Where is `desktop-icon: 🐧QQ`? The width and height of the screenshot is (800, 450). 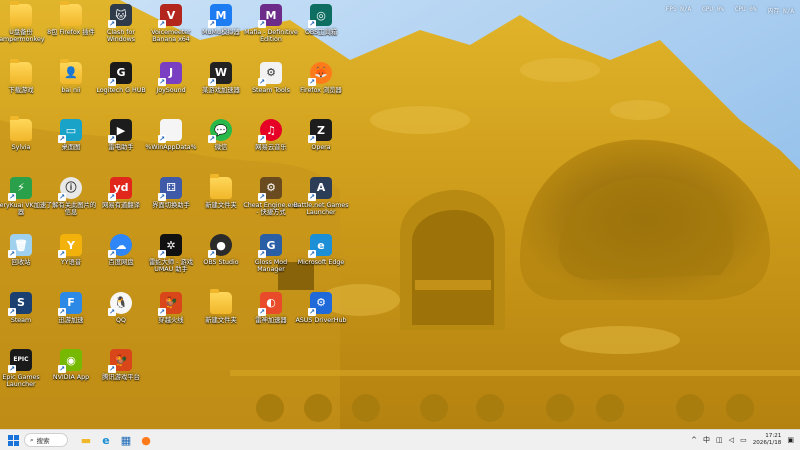
desktop-icon: 🐧QQ is located at coordinates (121, 320).